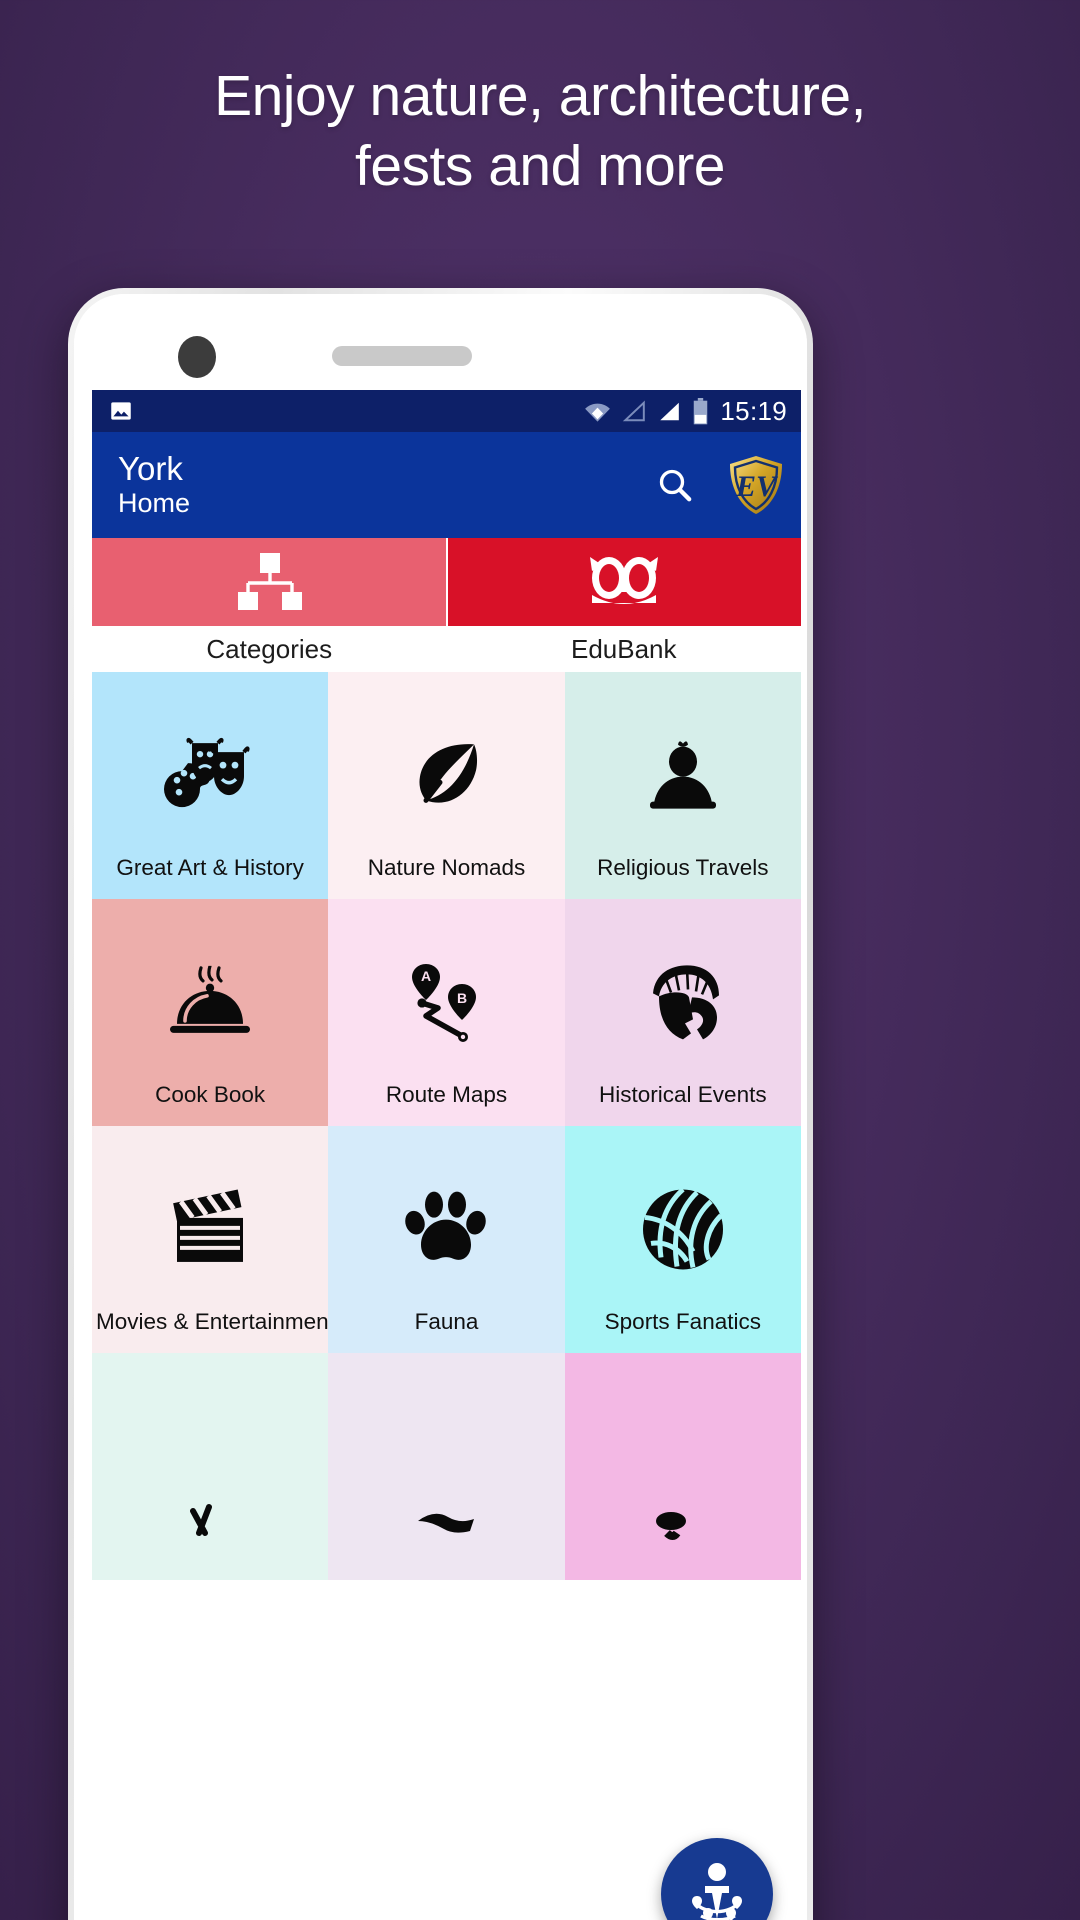 This screenshot has width=1080, height=1920. What do you see at coordinates (440, 342) in the screenshot?
I see `phone-top-bezel` at bounding box center [440, 342].